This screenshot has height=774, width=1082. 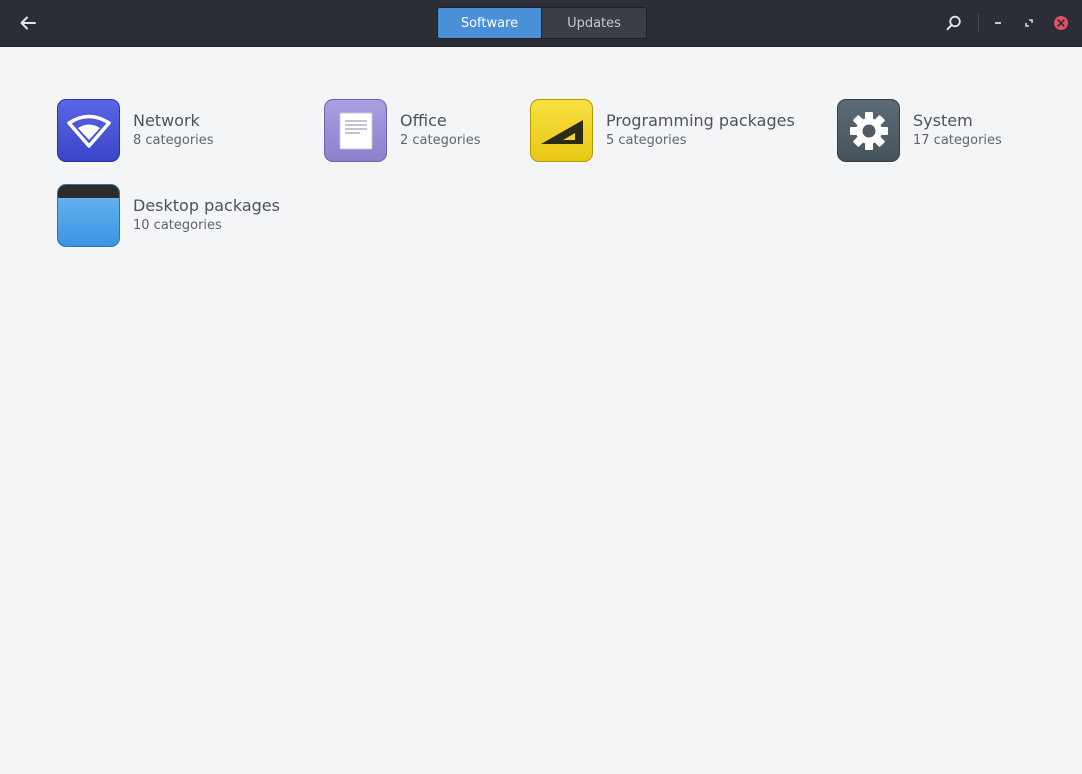 What do you see at coordinates (423, 120) in the screenshot?
I see `category-title: Office` at bounding box center [423, 120].